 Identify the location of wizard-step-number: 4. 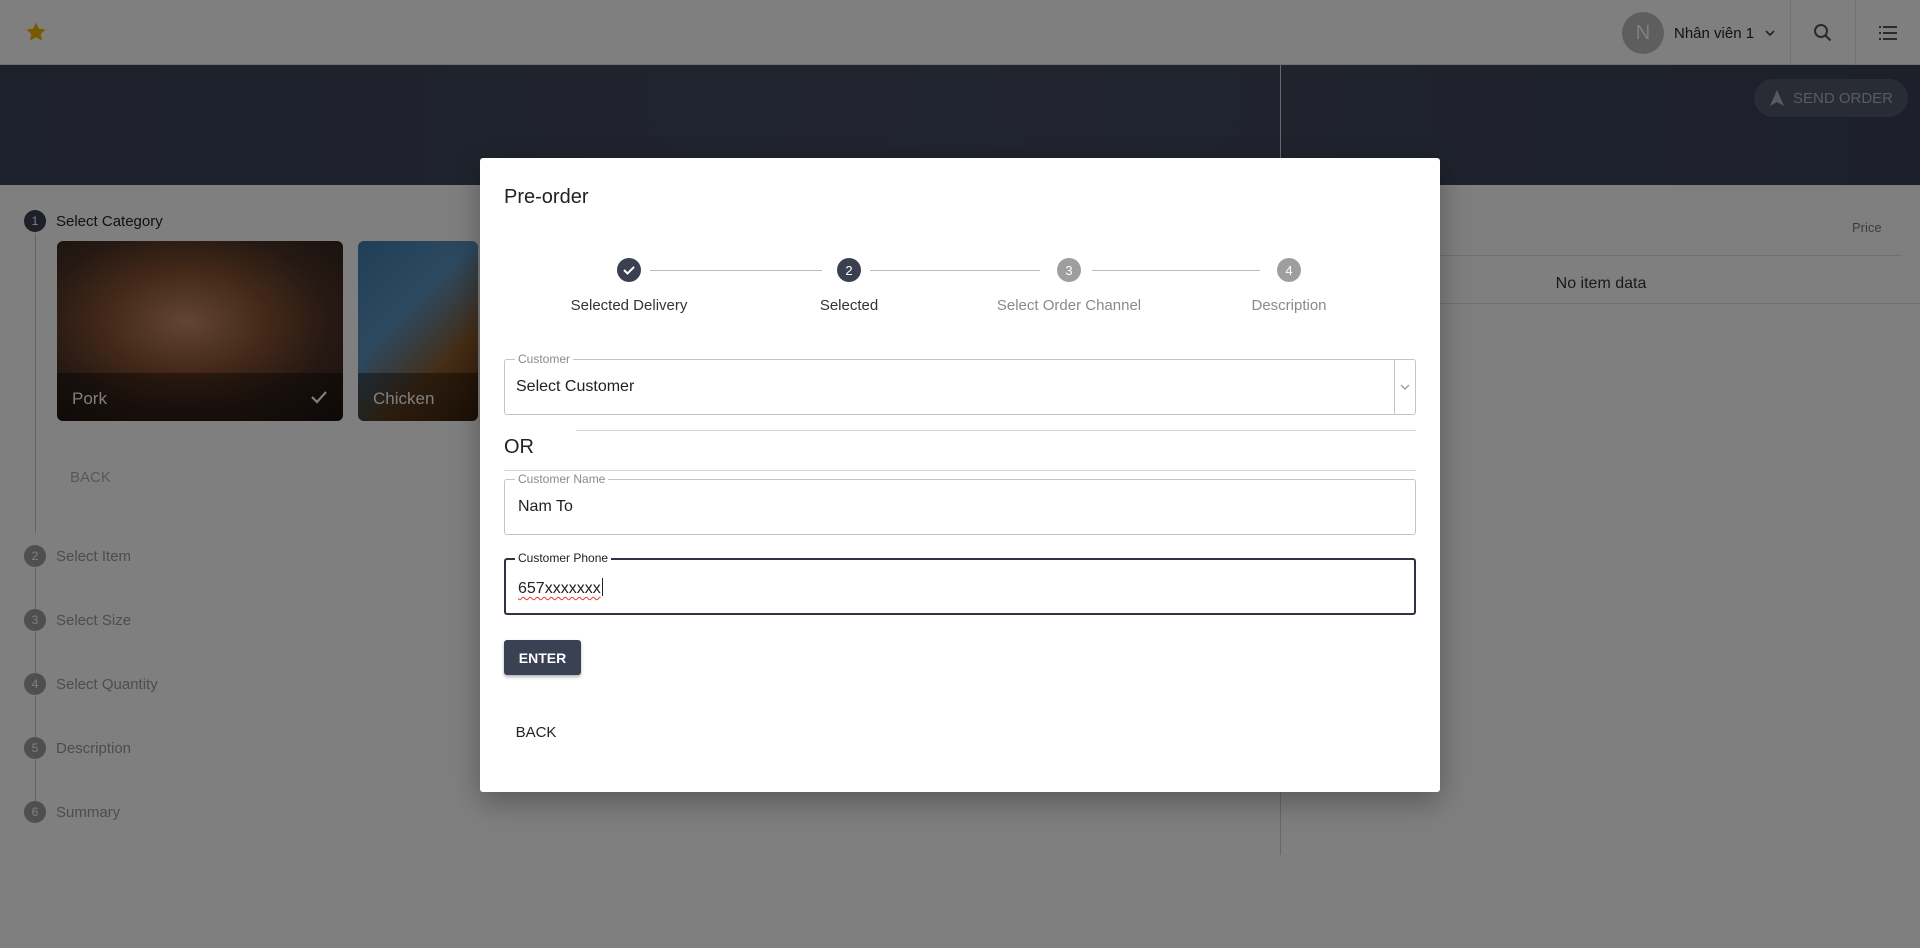
(1289, 270).